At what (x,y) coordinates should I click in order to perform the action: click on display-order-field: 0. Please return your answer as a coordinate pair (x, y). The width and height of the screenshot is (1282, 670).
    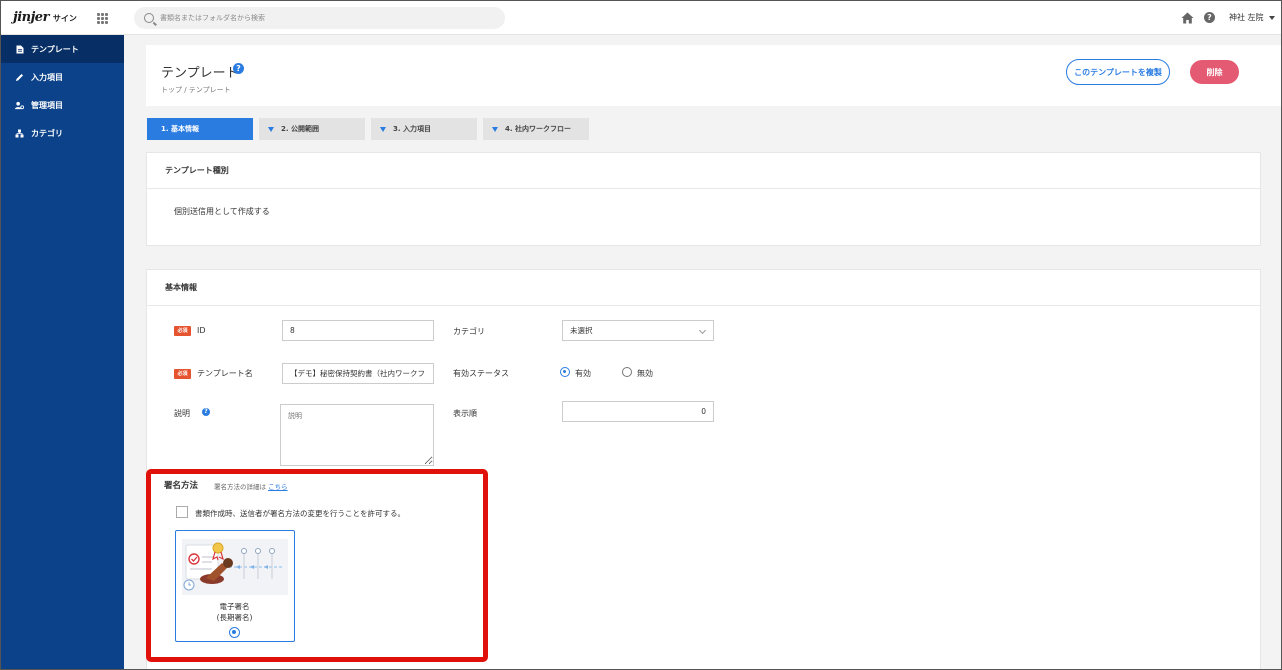
    Looking at the image, I should click on (638, 411).